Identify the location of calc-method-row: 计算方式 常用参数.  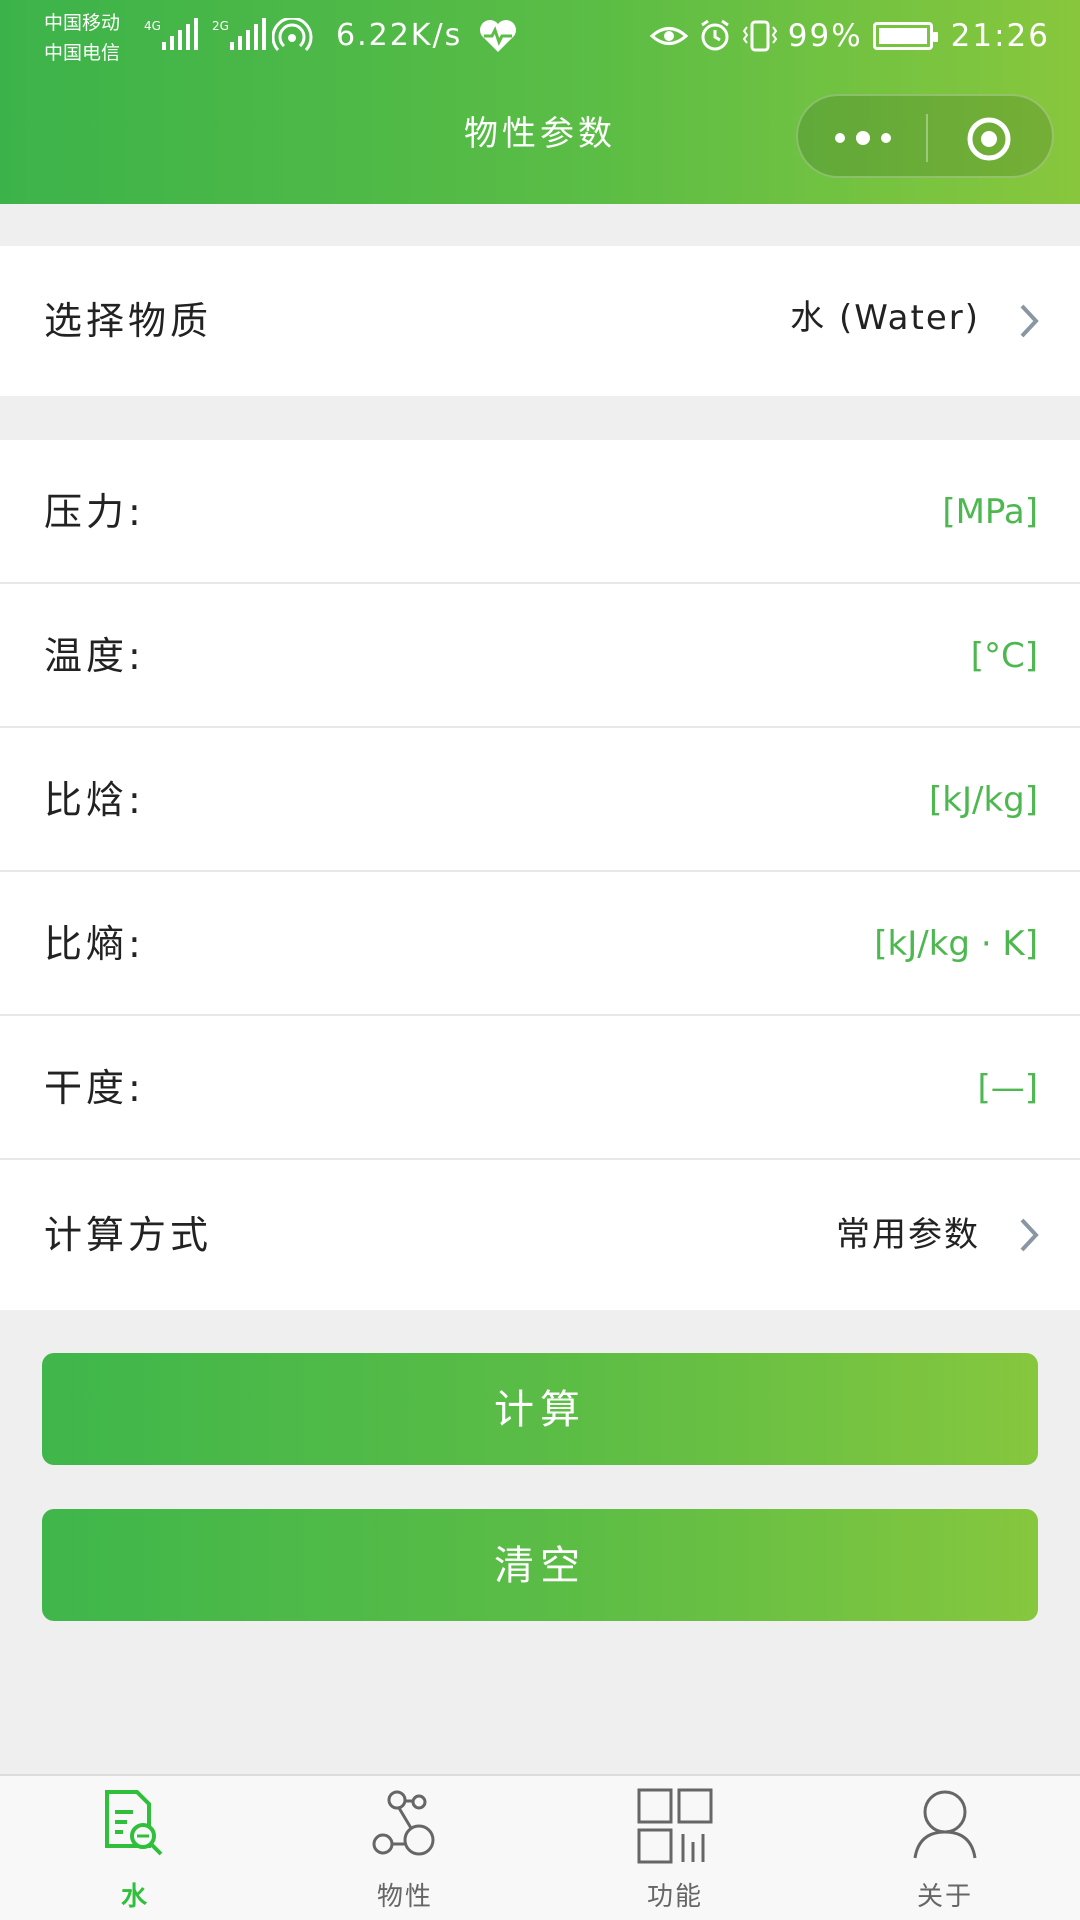
(540, 1235).